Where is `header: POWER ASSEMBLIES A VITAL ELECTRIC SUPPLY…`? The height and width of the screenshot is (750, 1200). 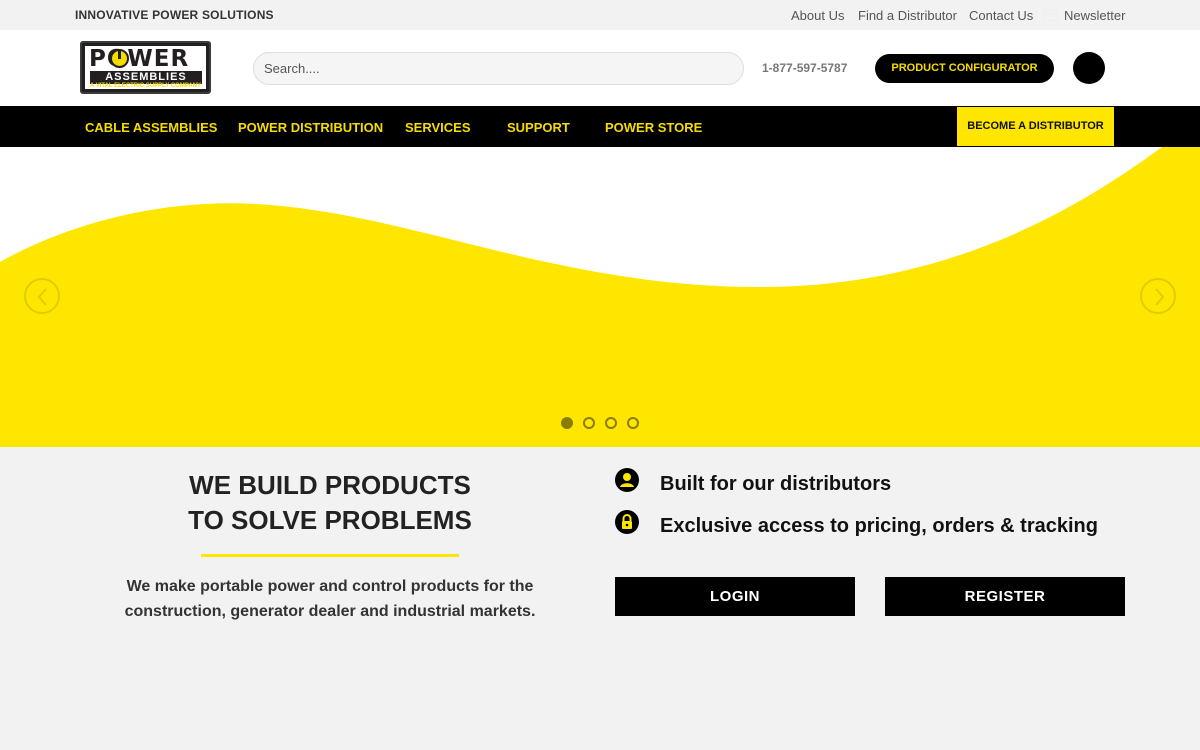
header: POWER ASSEMBLIES A VITAL ELECTRIC SUPPLY… is located at coordinates (600, 68).